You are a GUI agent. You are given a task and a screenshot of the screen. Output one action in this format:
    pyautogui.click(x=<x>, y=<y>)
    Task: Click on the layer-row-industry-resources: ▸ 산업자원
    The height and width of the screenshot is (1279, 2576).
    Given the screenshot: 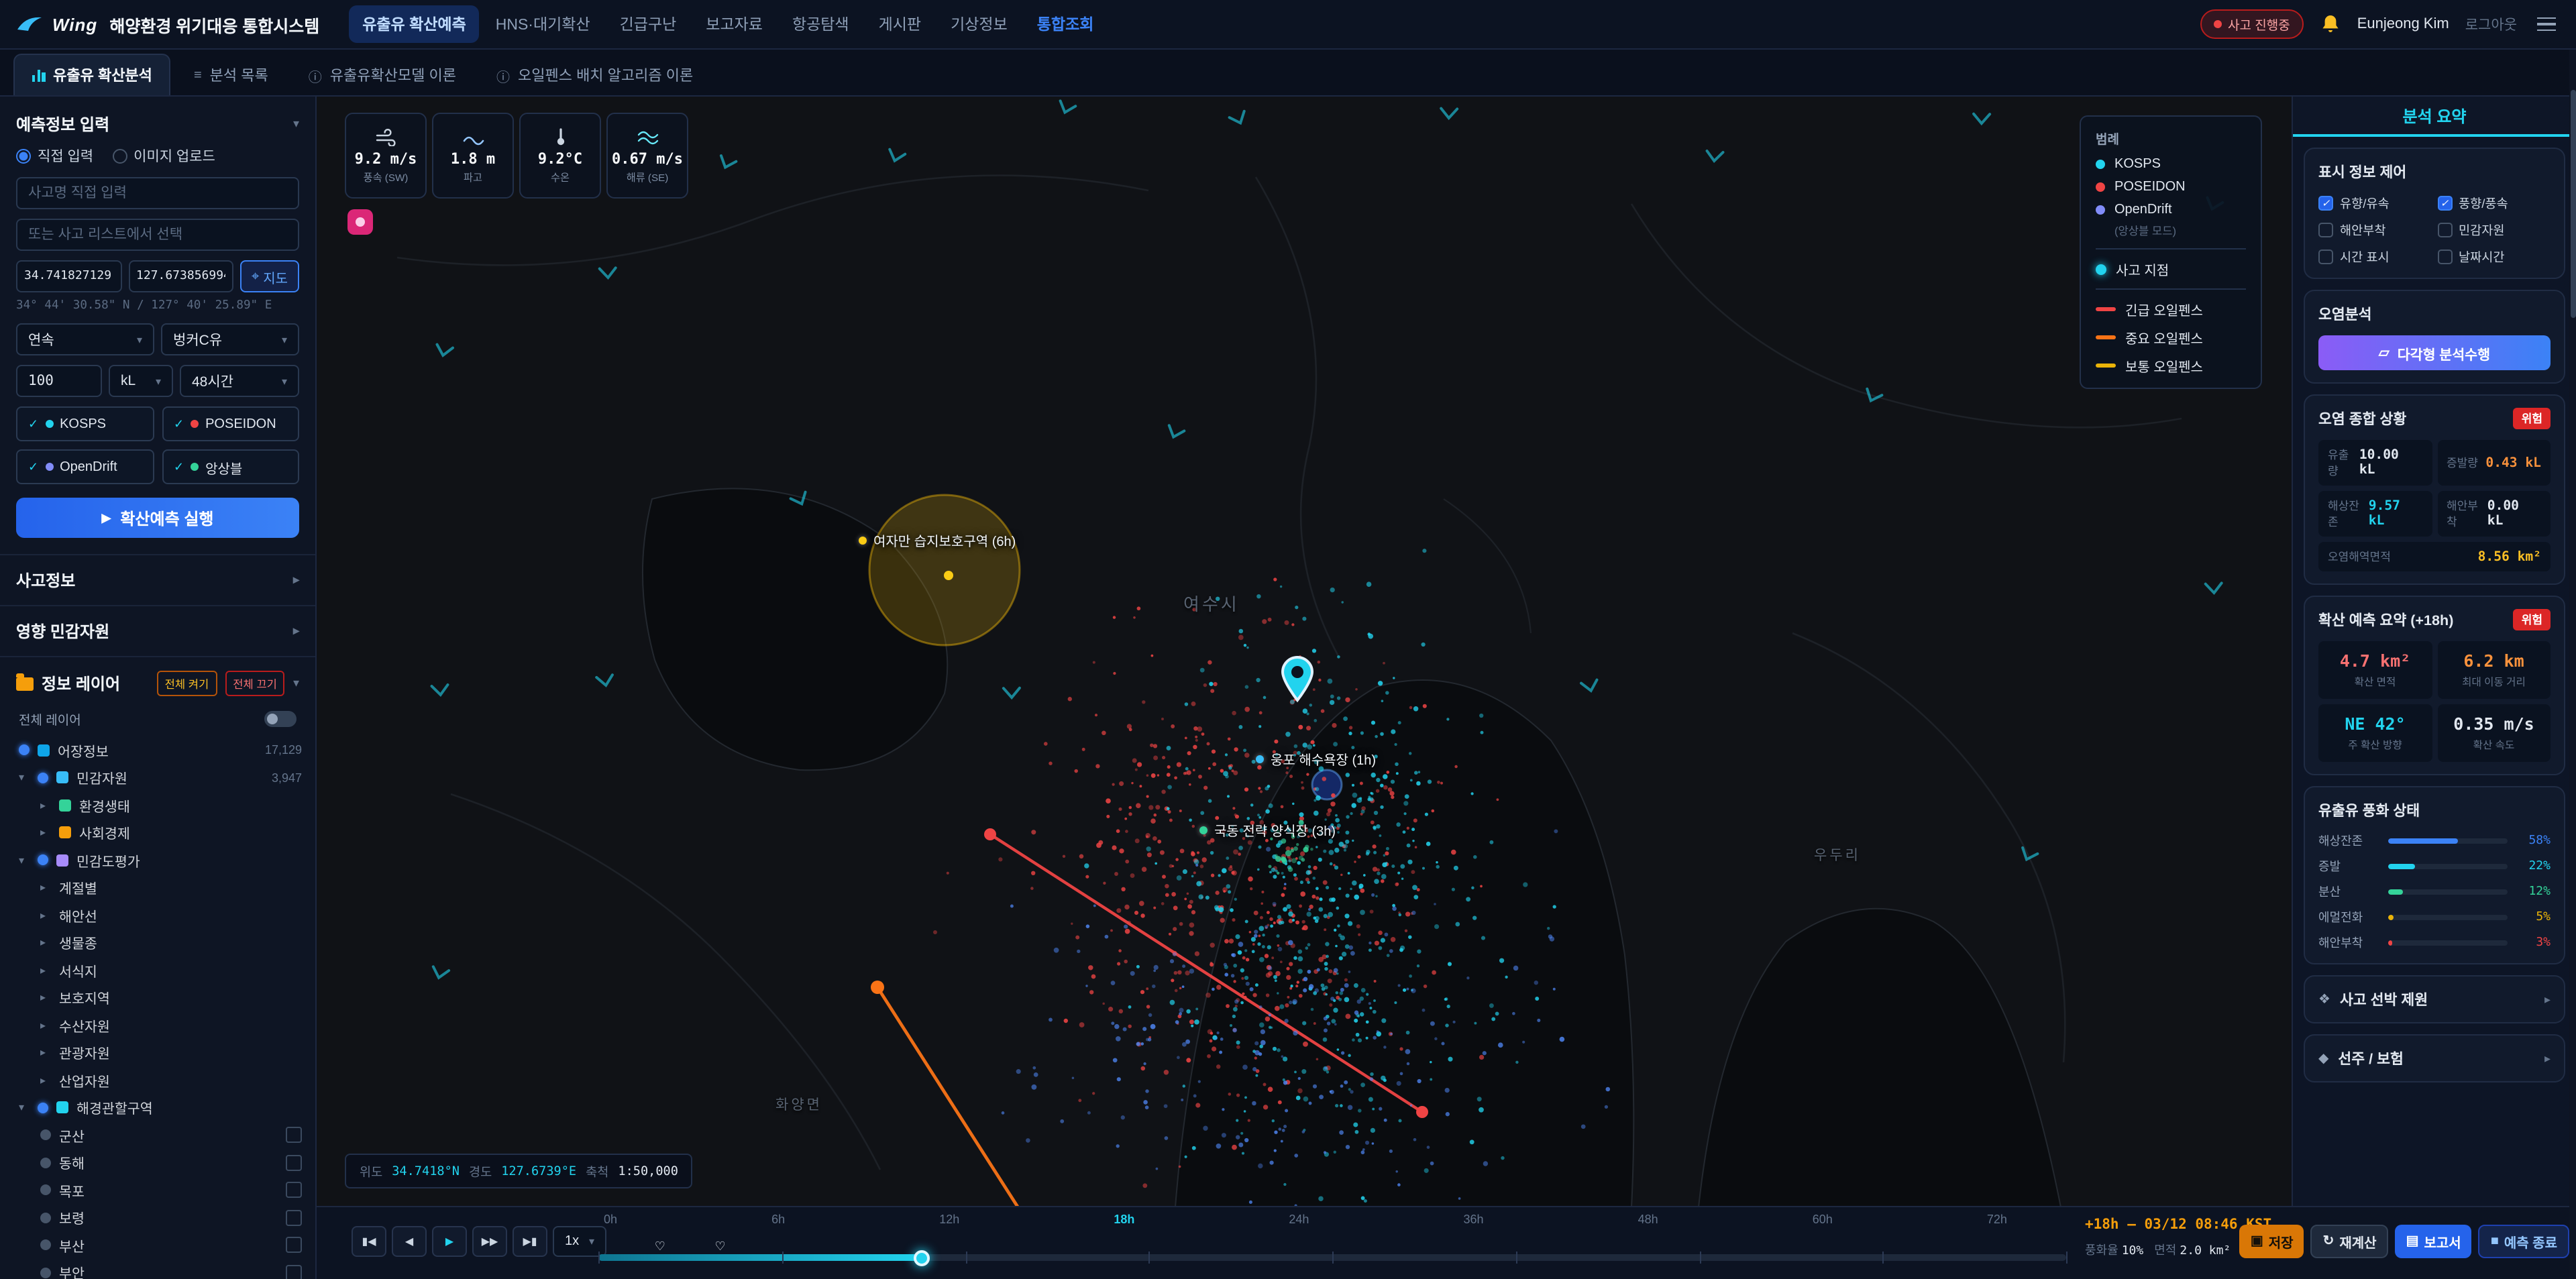 What is the action you would take?
    pyautogui.click(x=157, y=1080)
    